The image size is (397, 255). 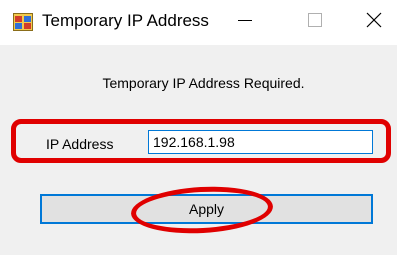 What do you see at coordinates (80, 144) in the screenshot?
I see `ip-address-label: IP Address` at bounding box center [80, 144].